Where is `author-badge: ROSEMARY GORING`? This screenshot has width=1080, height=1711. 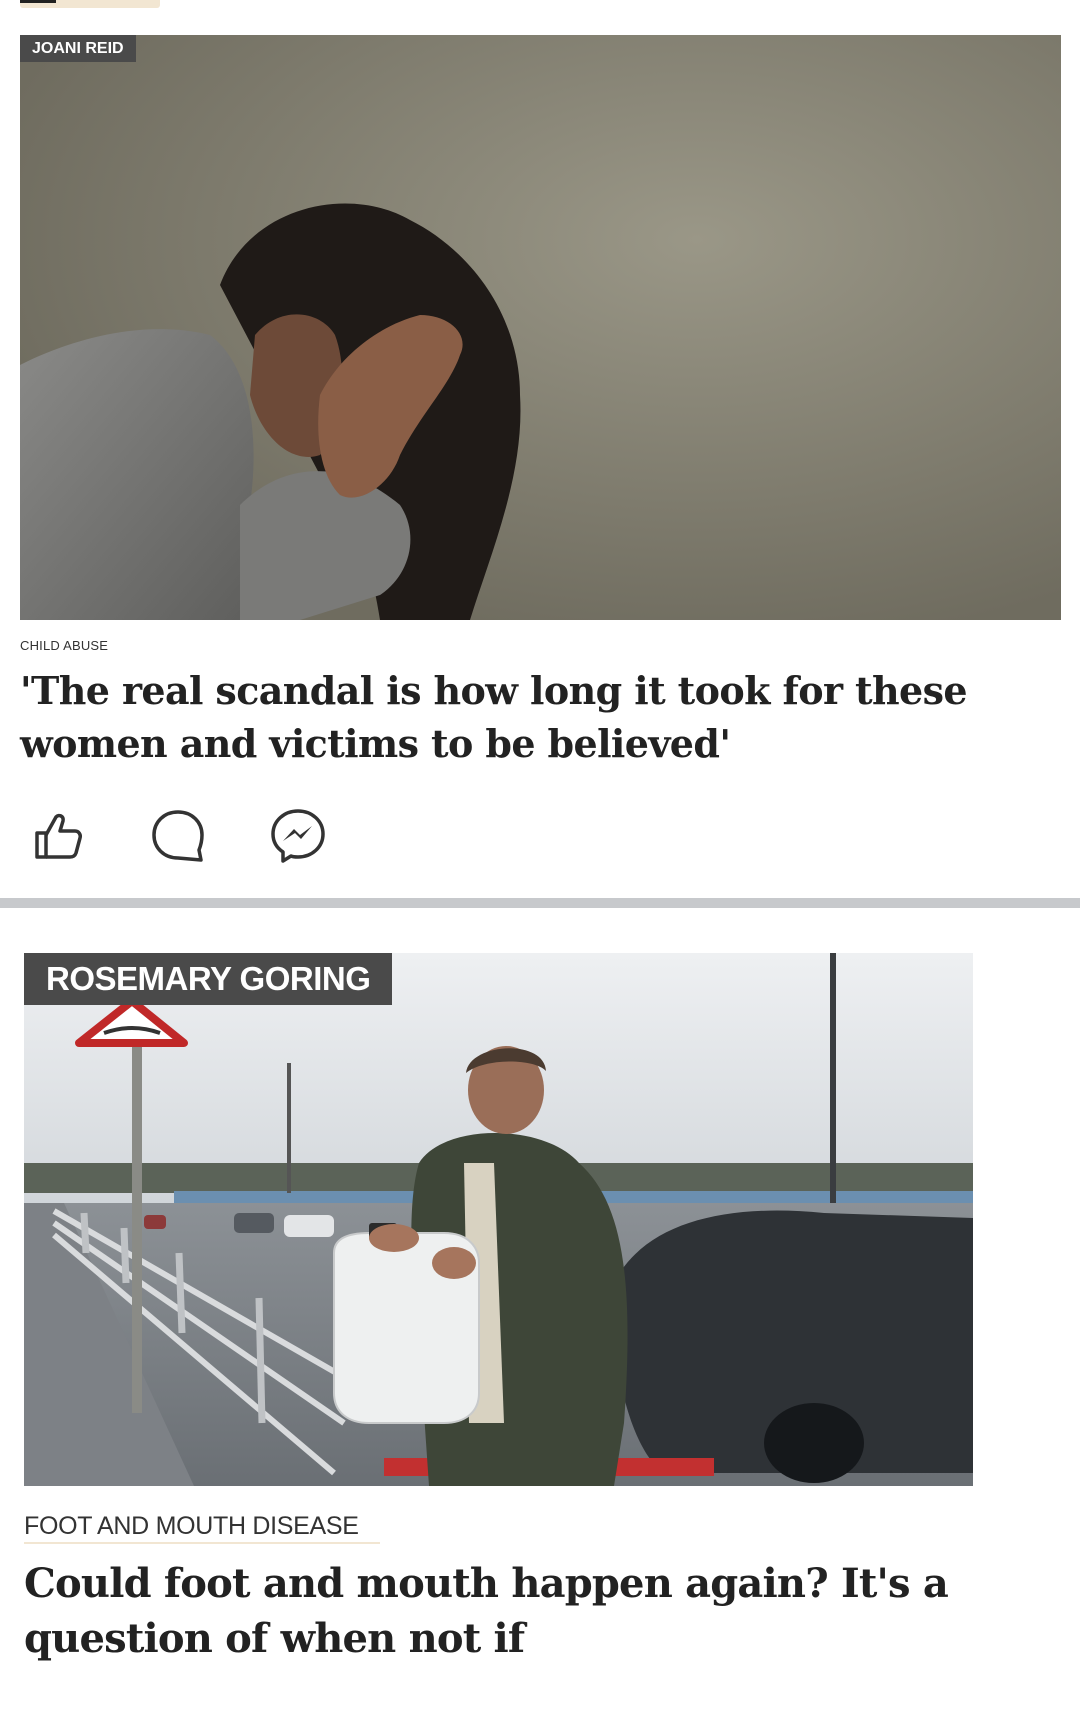 author-badge: ROSEMARY GORING is located at coordinates (208, 979).